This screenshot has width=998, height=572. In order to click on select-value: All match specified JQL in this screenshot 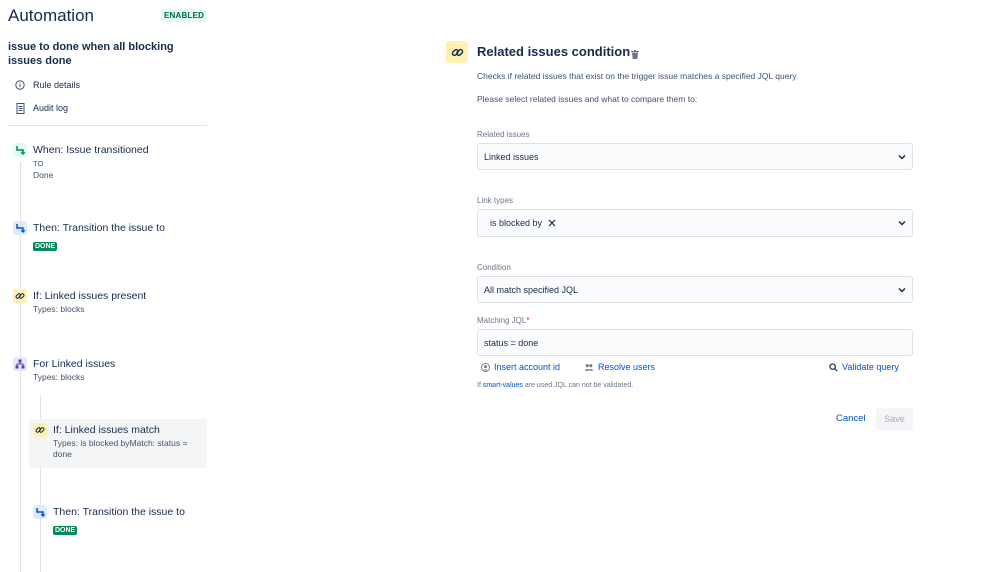, I will do `click(531, 289)`.